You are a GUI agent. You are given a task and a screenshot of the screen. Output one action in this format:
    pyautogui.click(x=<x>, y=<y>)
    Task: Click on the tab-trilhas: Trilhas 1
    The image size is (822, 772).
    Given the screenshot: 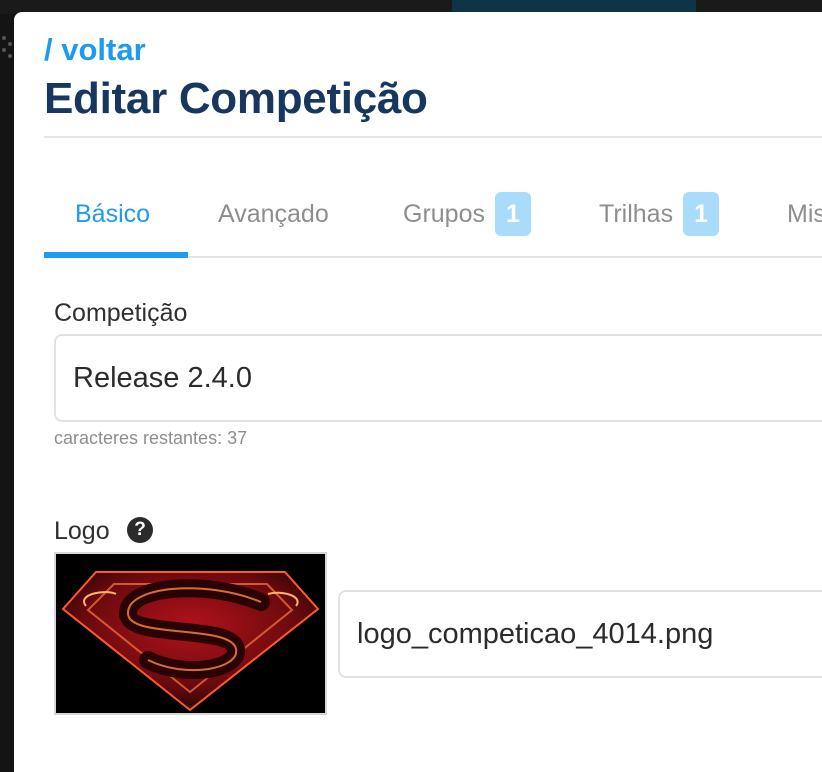 What is the action you would take?
    pyautogui.click(x=659, y=214)
    